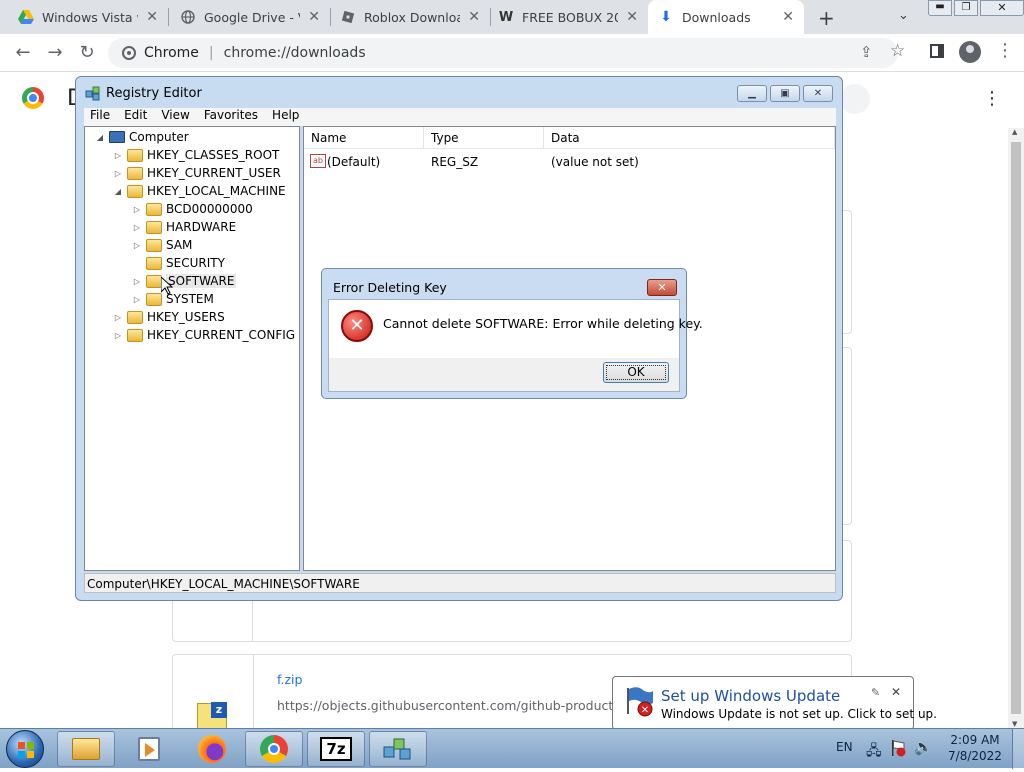 The image size is (1024, 772). Describe the element at coordinates (975, 748) in the screenshot. I see `clock: 2:09 AM 7/8/2022` at that location.